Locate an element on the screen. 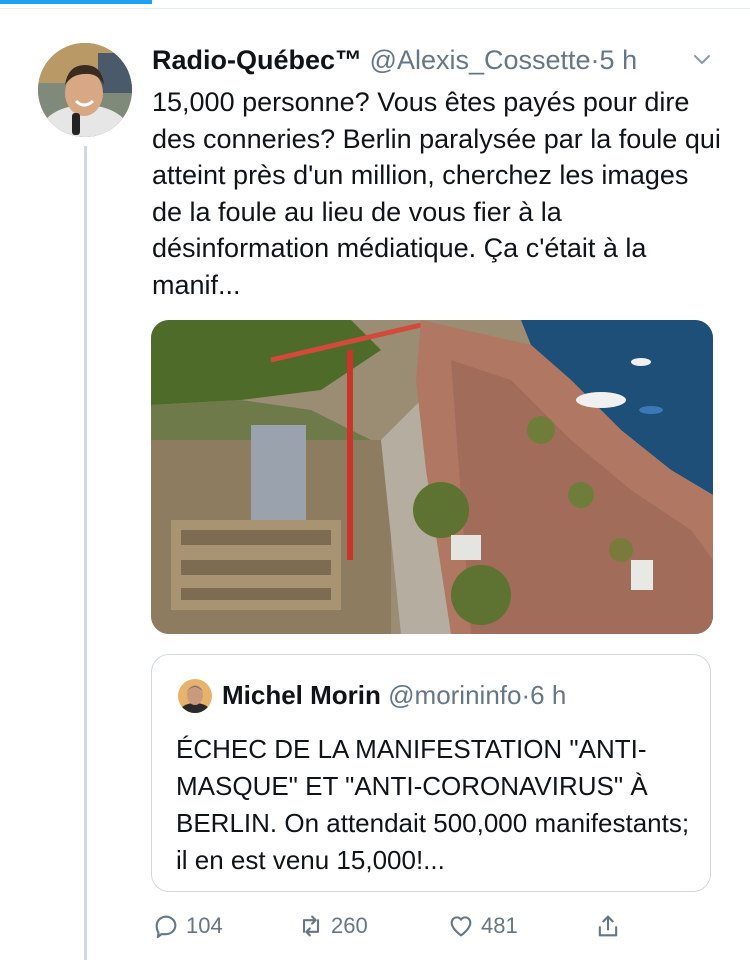 Image resolution: width=750 pixels, height=960 pixels. retweet-count: 260 is located at coordinates (349, 925).